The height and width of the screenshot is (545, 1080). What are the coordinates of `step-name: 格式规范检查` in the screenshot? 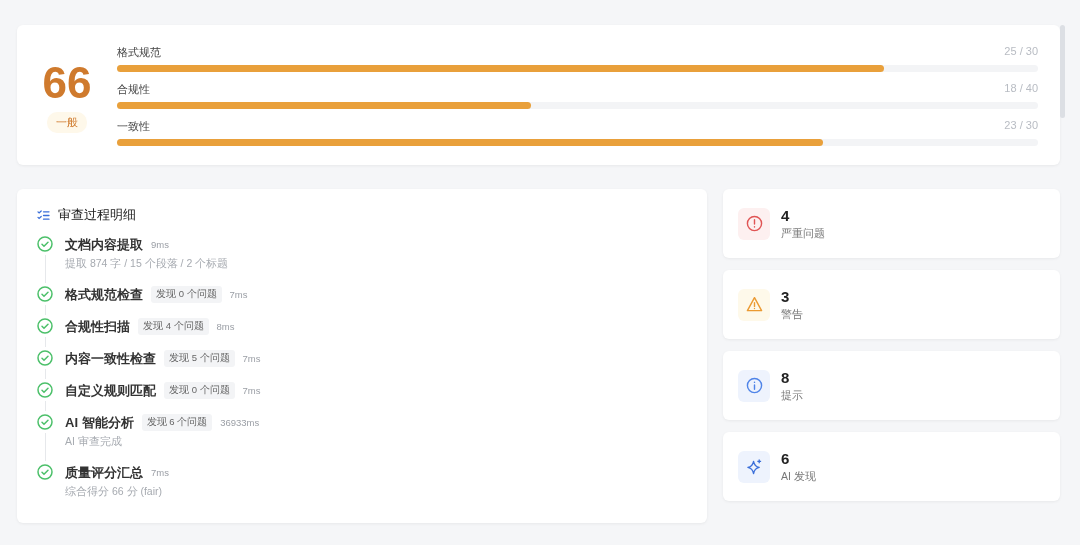 It's located at (104, 294).